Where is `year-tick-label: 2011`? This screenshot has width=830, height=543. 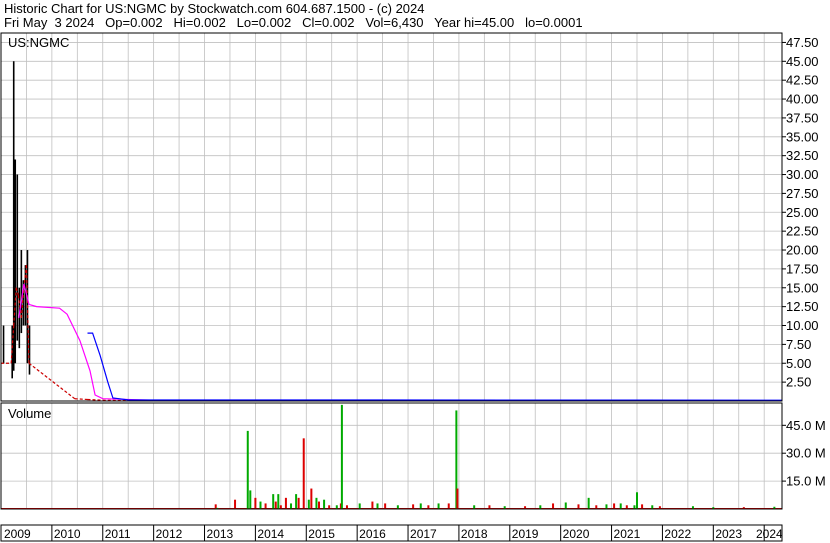 year-tick-label: 2011 is located at coordinates (118, 534).